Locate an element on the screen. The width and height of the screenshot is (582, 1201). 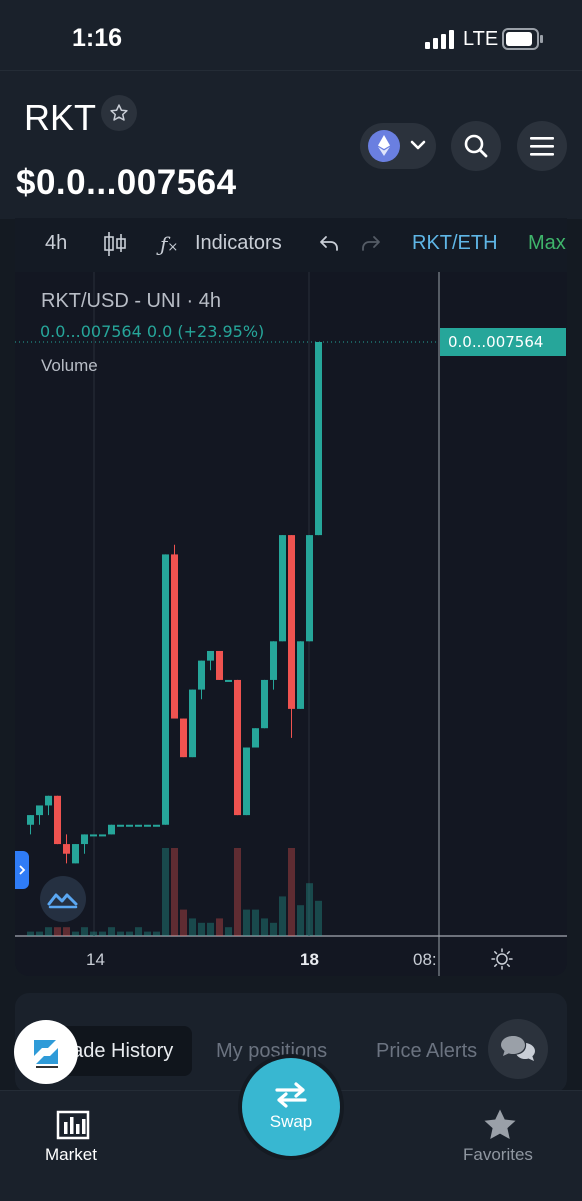
sidebar-handle is located at coordinates (22, 870).